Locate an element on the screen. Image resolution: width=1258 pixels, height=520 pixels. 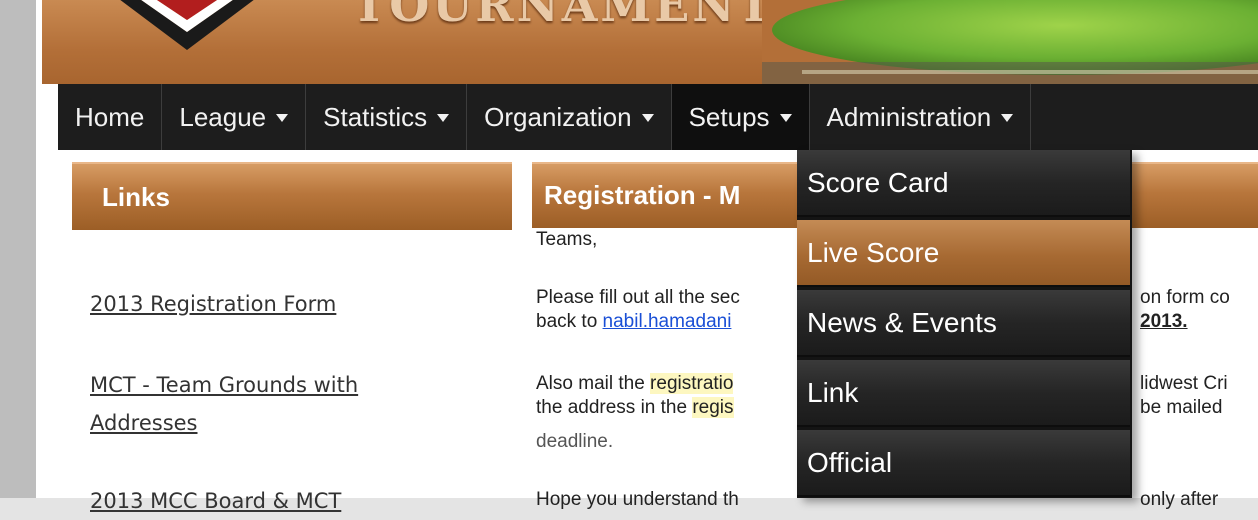
stadium-image is located at coordinates (1010, 42).